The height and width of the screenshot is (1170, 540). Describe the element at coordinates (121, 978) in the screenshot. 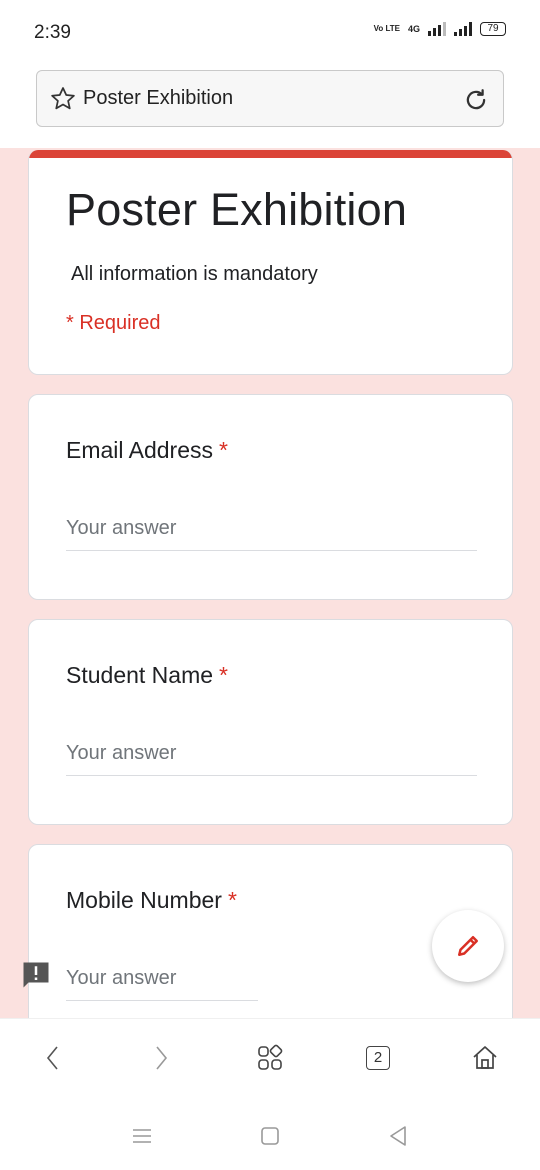

I see `mobile-number-input: Your answer` at that location.